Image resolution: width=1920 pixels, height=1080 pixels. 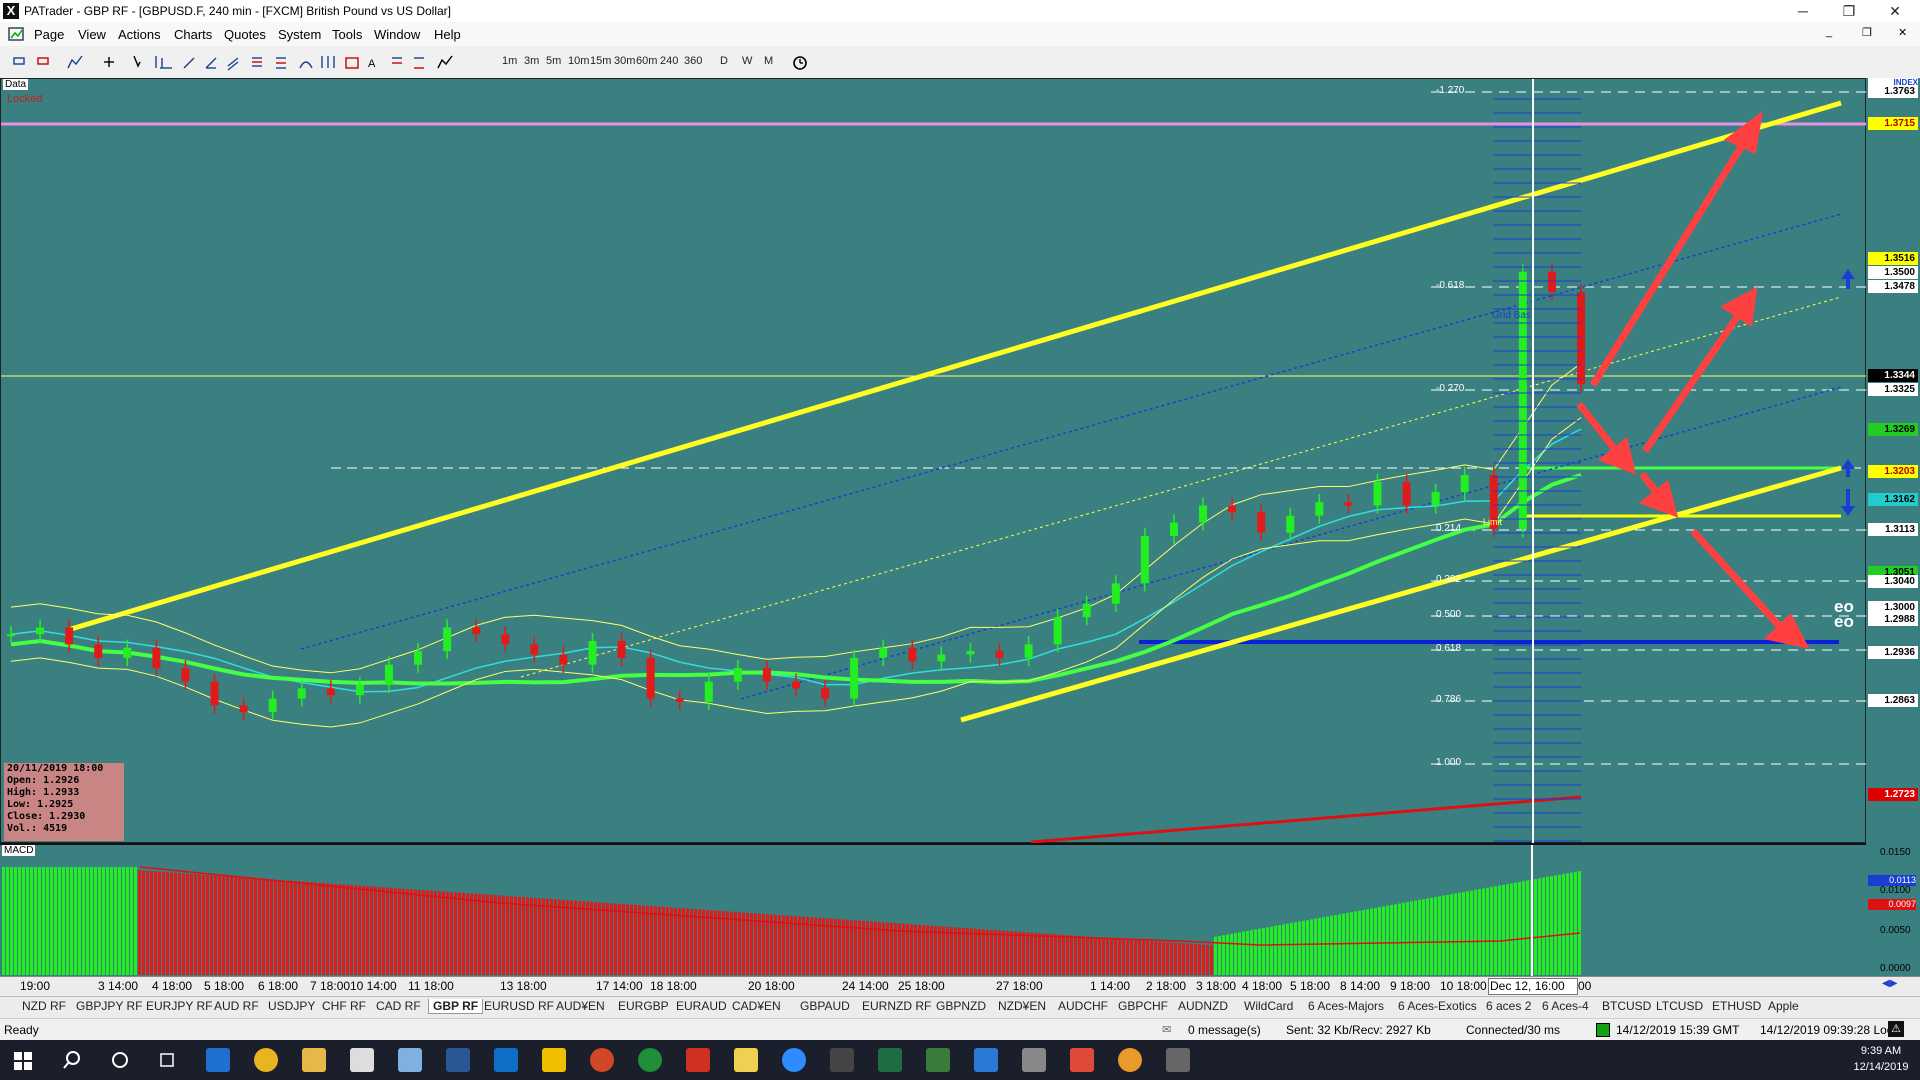 I want to click on macd-canvas, so click(x=933, y=911).